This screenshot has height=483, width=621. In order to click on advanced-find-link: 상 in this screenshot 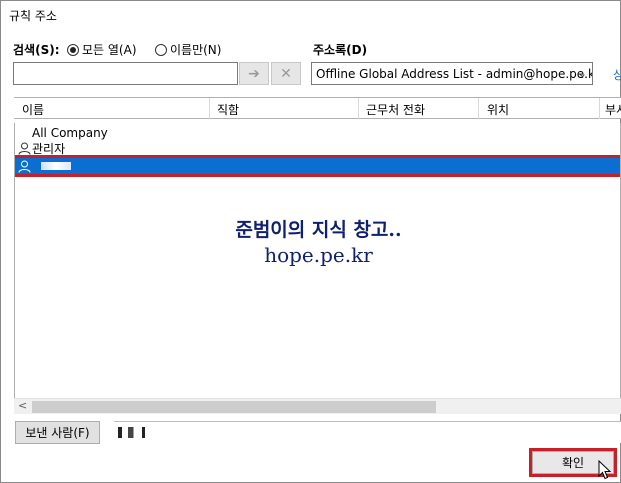, I will do `click(617, 74)`.